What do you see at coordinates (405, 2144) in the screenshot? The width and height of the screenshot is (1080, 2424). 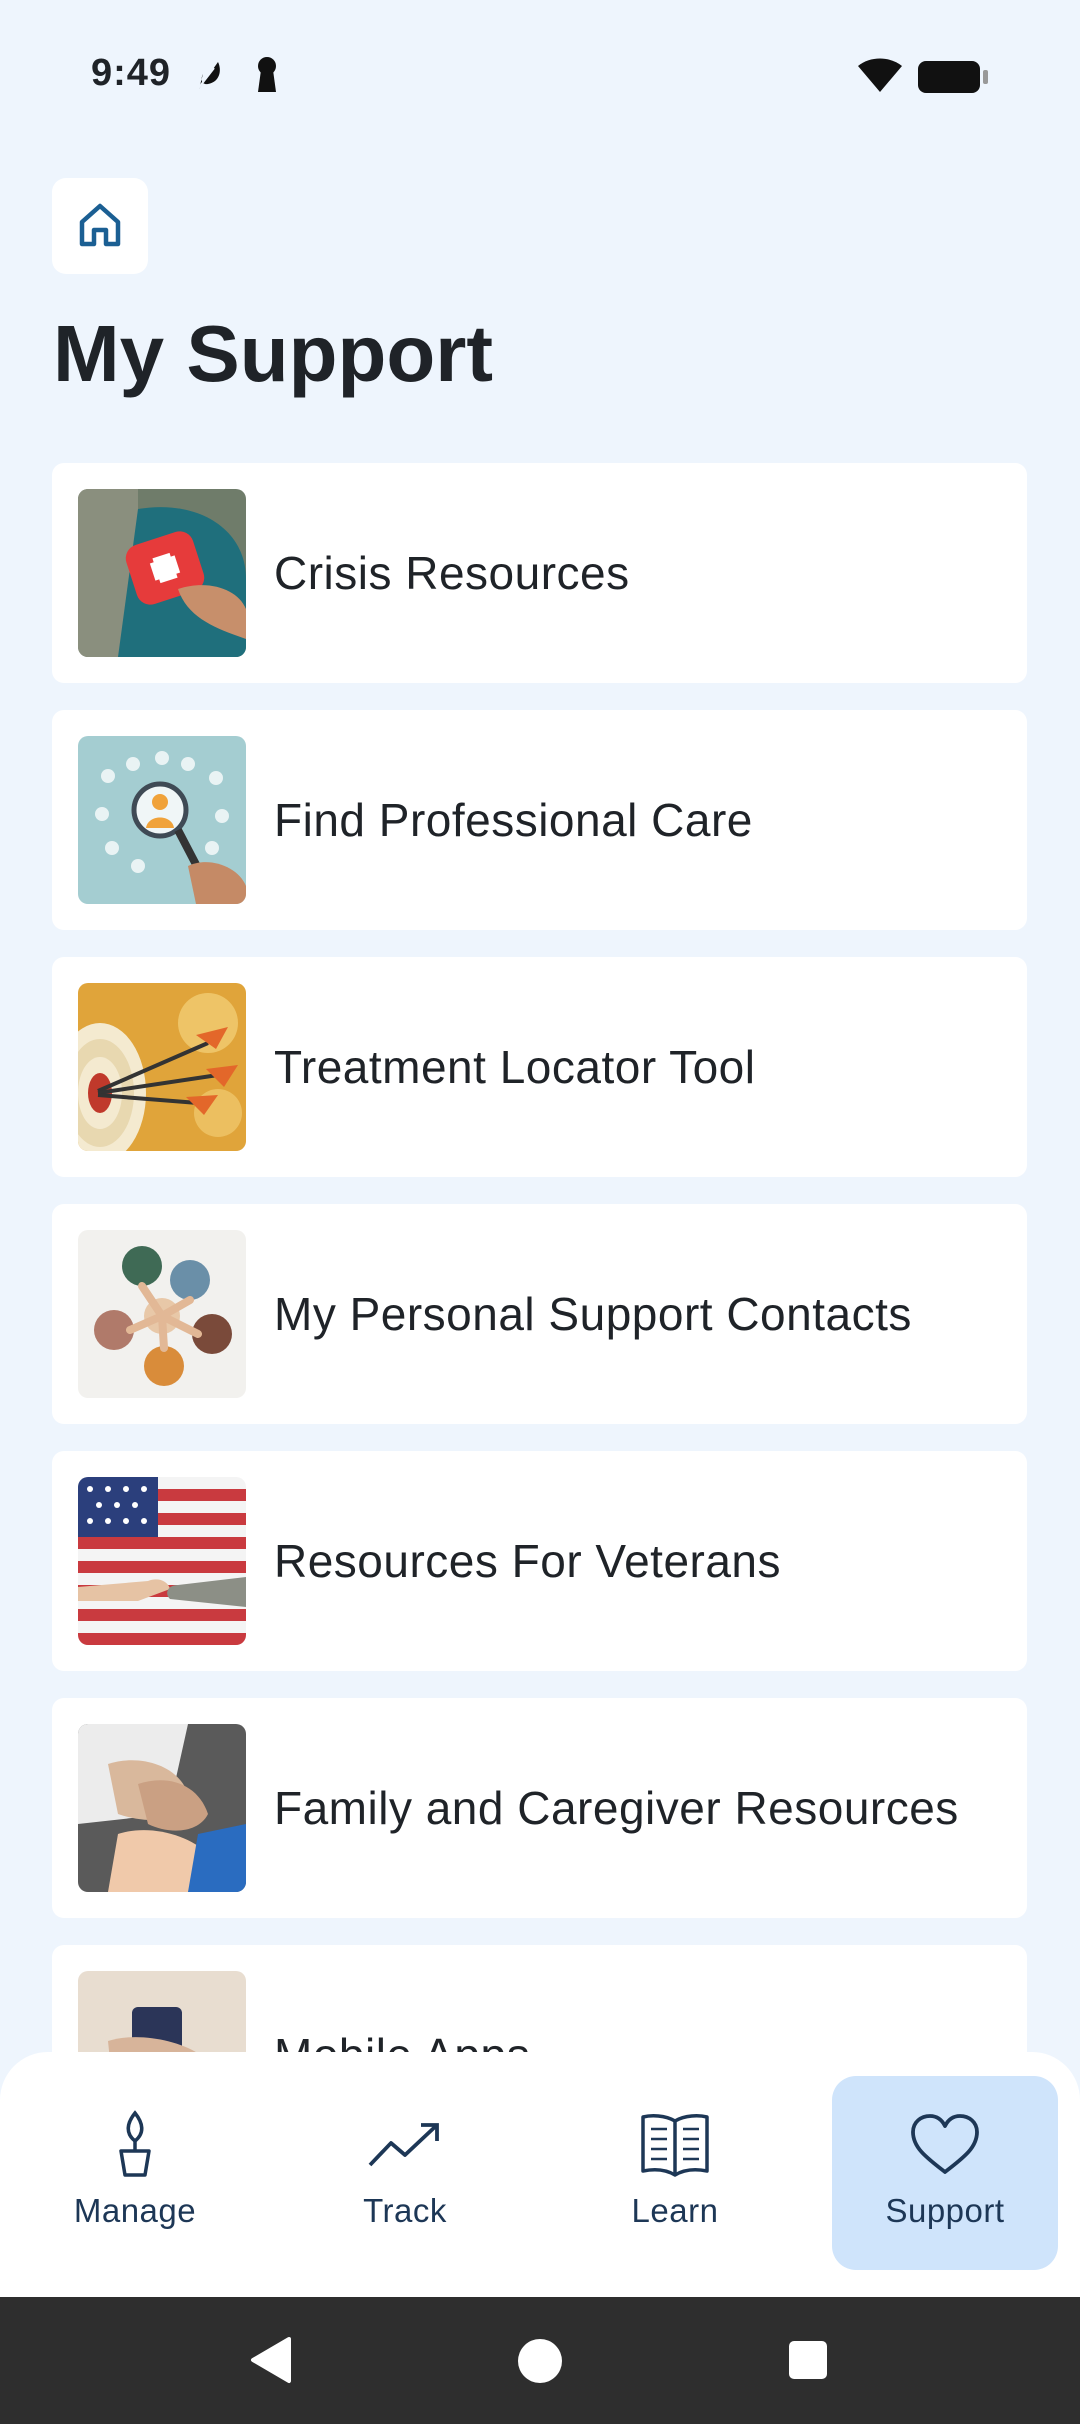 I see `trend-icon` at bounding box center [405, 2144].